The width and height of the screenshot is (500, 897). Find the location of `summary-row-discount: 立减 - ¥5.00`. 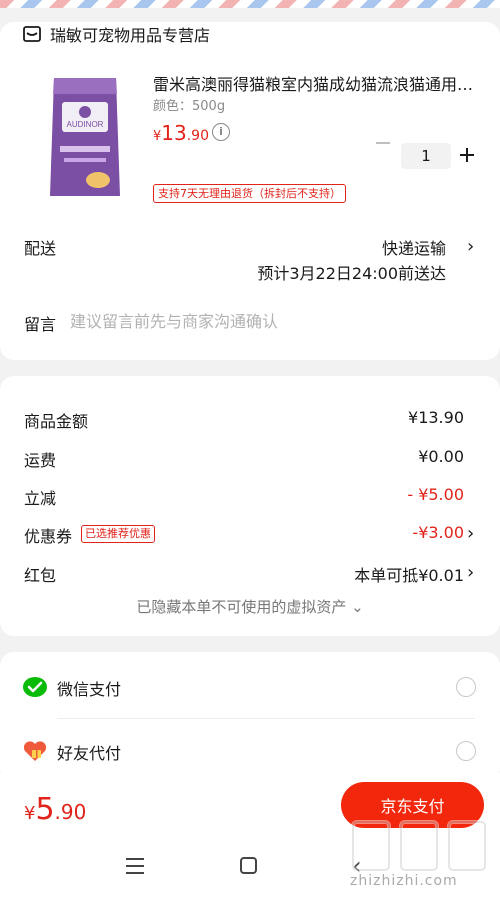

summary-row-discount: 立减 - ¥5.00 is located at coordinates (250, 498).